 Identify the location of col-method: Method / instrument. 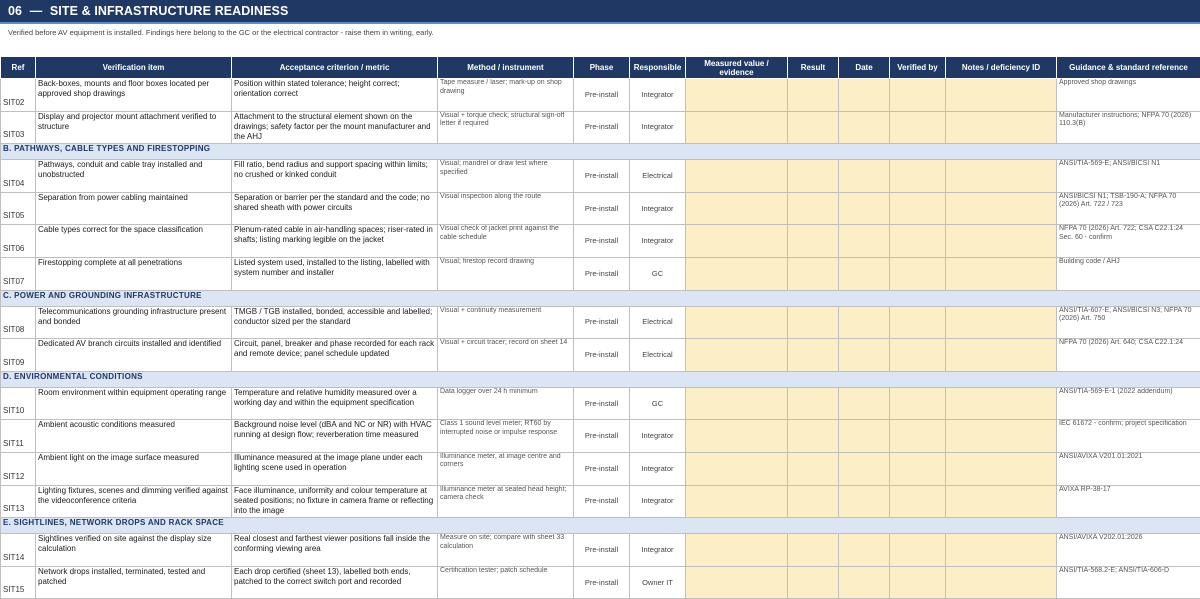
(506, 68).